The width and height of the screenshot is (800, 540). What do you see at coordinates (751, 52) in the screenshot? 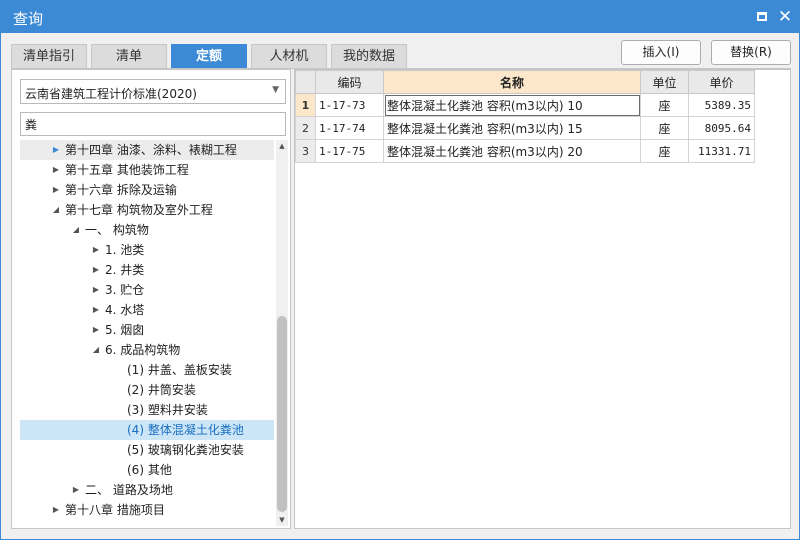
I see `replace-button: 替换(R)` at bounding box center [751, 52].